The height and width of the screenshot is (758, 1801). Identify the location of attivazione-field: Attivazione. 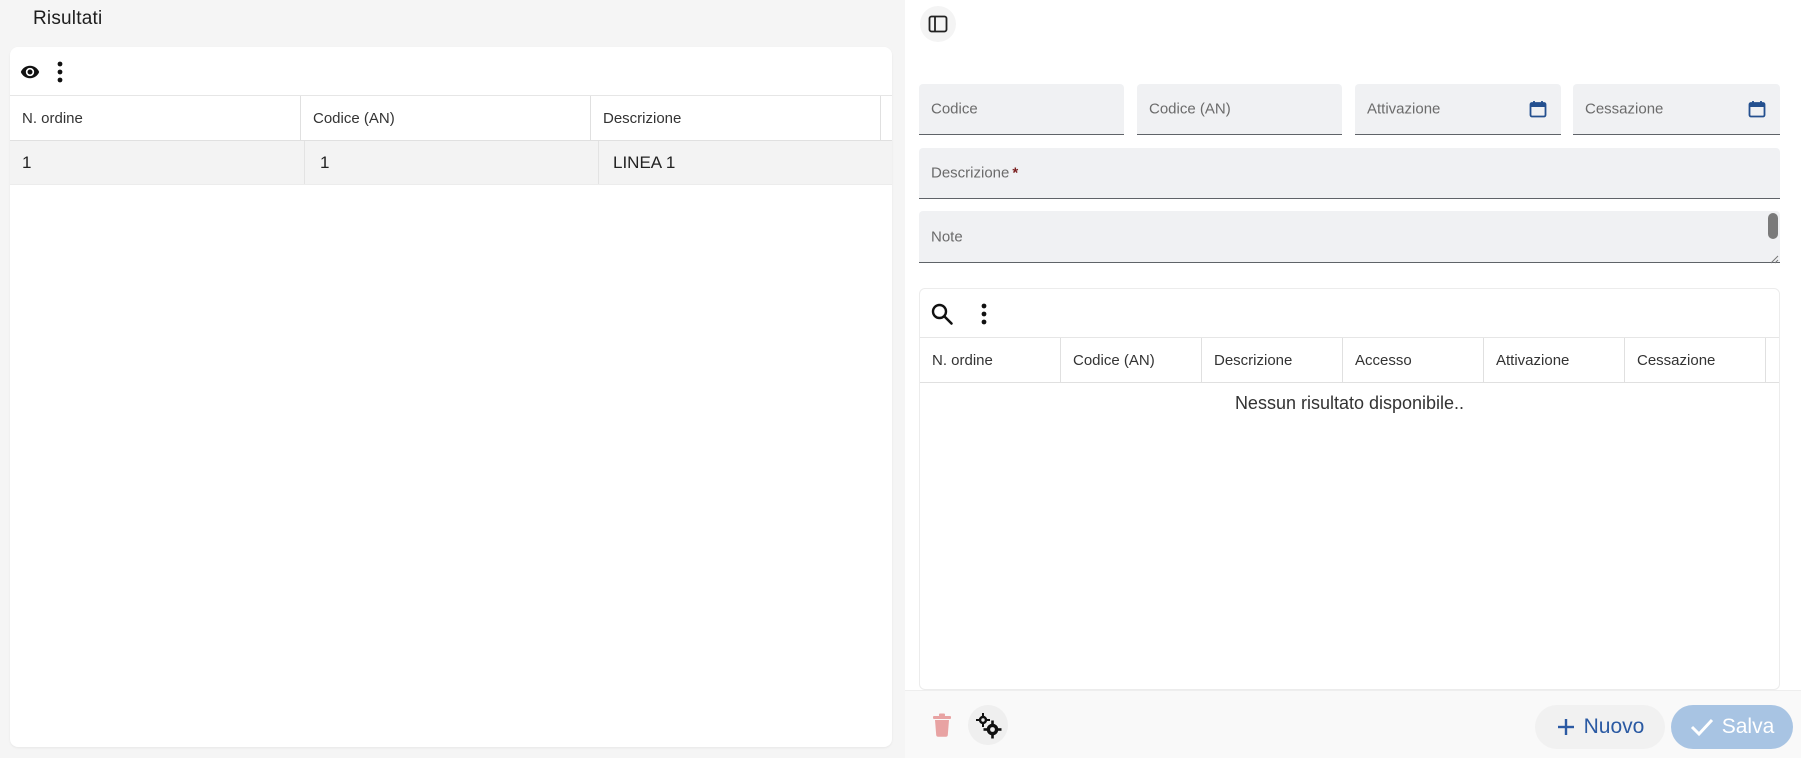
(1458, 109).